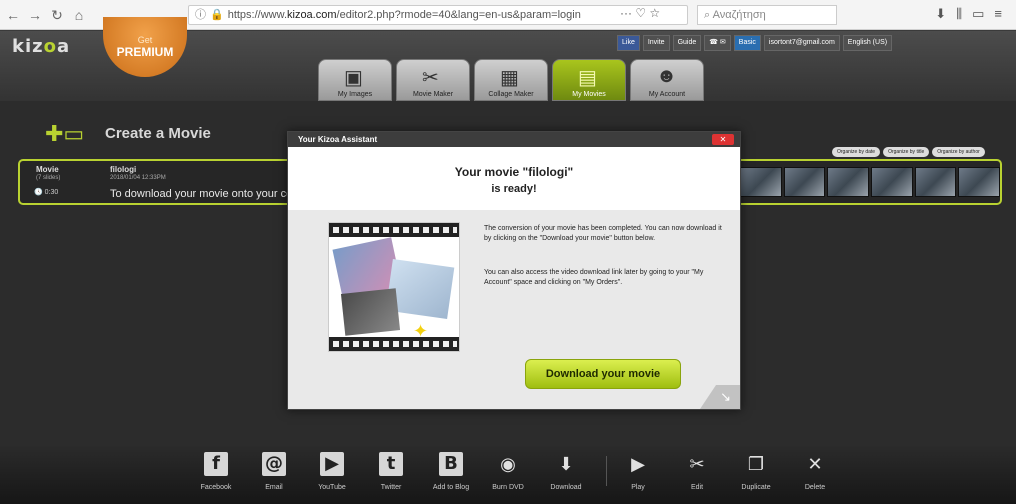 The height and width of the screenshot is (504, 1016). What do you see at coordinates (801, 43) in the screenshot?
I see `user-email: isortont7@gmail.com` at bounding box center [801, 43].